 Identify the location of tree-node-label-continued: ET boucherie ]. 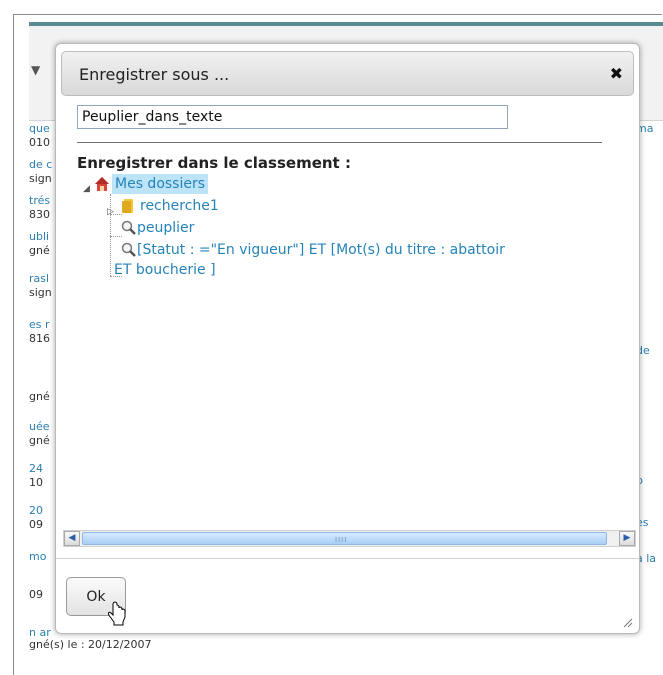
(165, 270).